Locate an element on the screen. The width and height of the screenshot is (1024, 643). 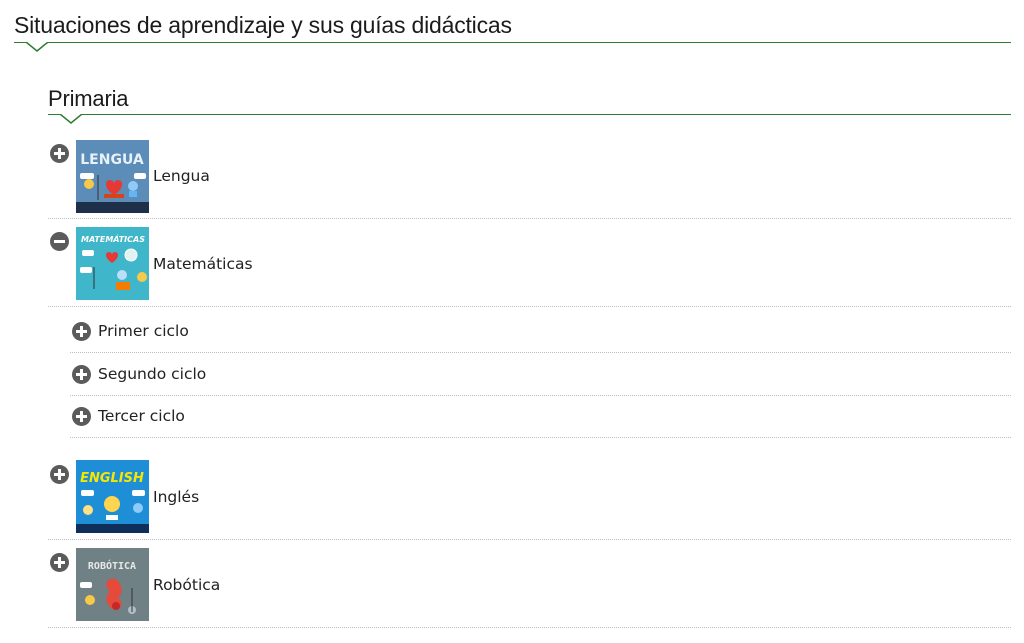
ingles-thumbnail-text: ENGLISH is located at coordinates (112, 478).